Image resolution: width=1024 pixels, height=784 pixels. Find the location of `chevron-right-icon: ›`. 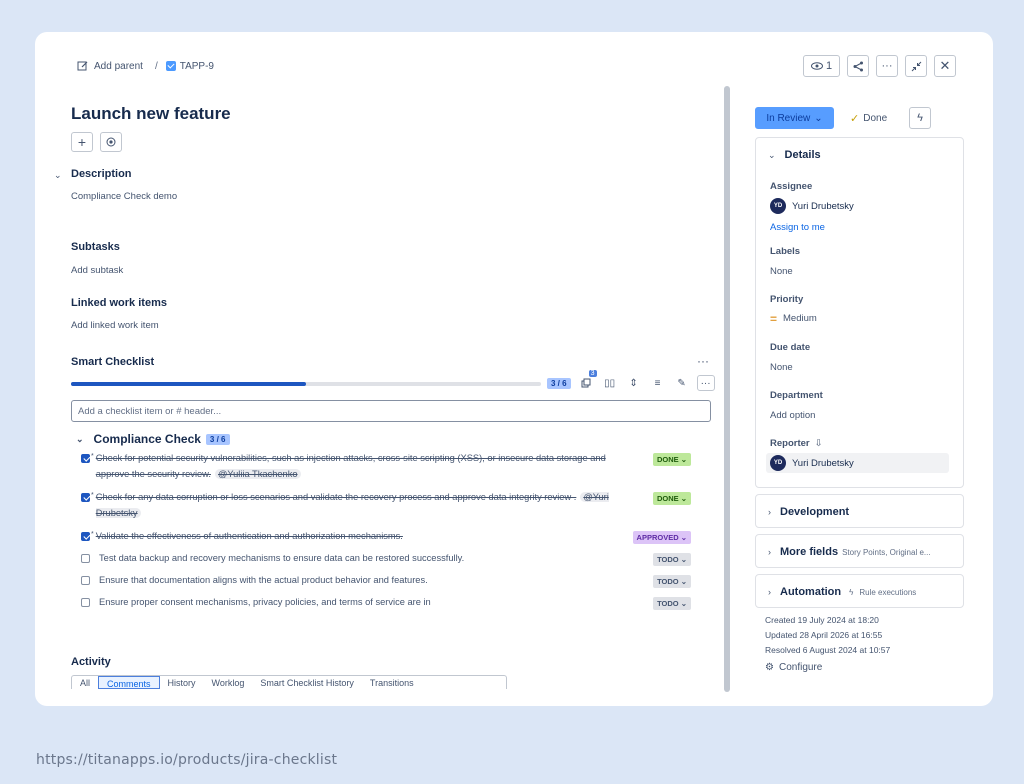

chevron-right-icon: › is located at coordinates (769, 592).